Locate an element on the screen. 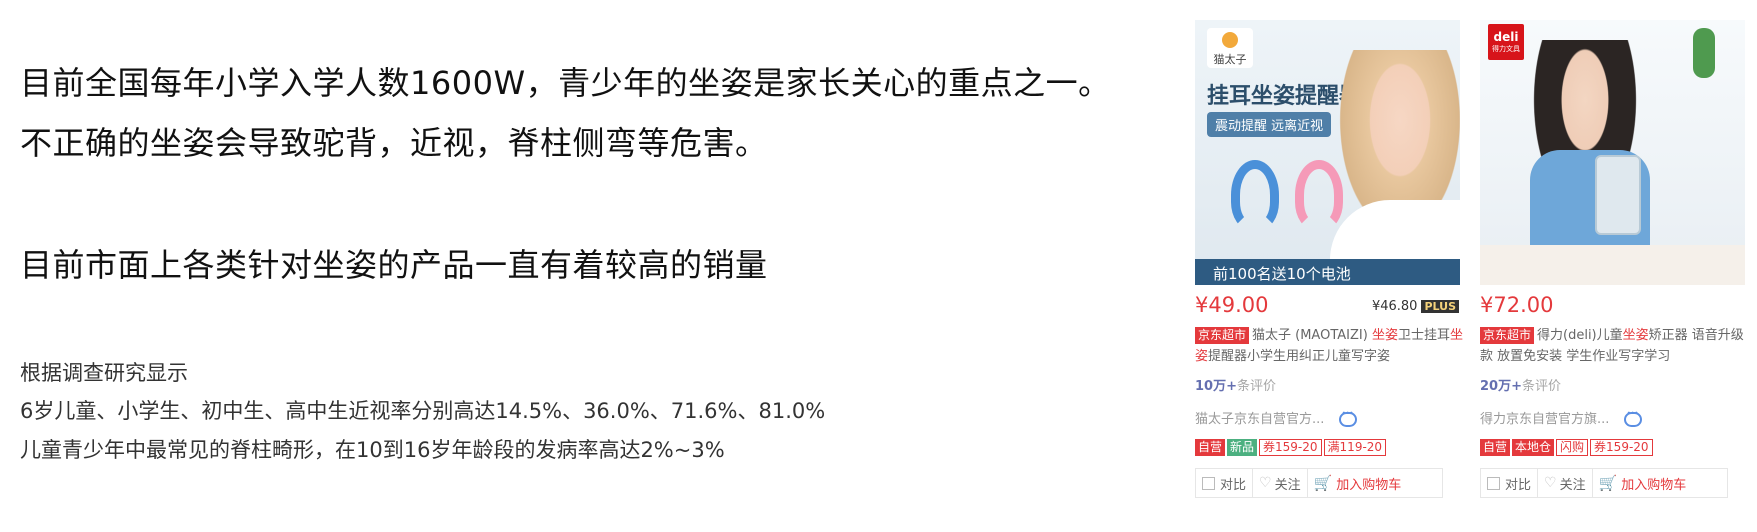  research-intro: 根据调查研究显示 is located at coordinates (104, 373).